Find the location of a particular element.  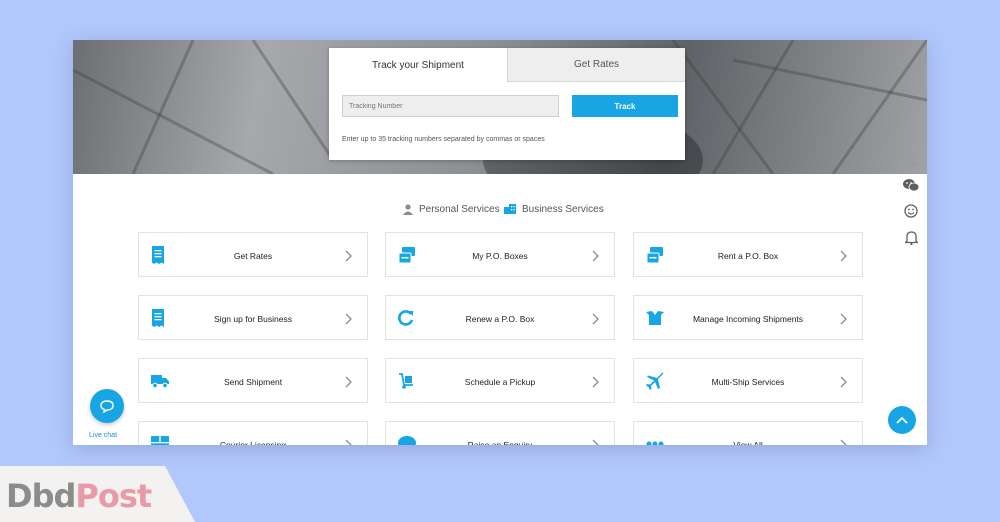

service-card: Sign up for Business is located at coordinates (253, 317).